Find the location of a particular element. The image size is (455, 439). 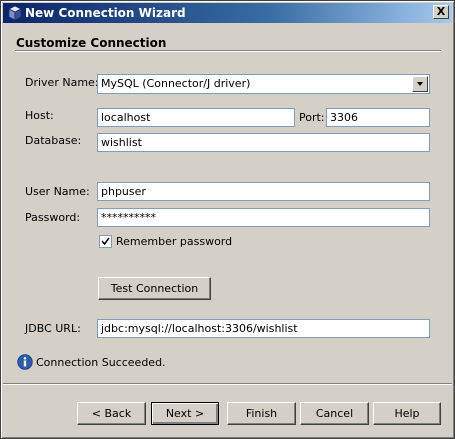

username-label: User Name: is located at coordinates (57, 191).